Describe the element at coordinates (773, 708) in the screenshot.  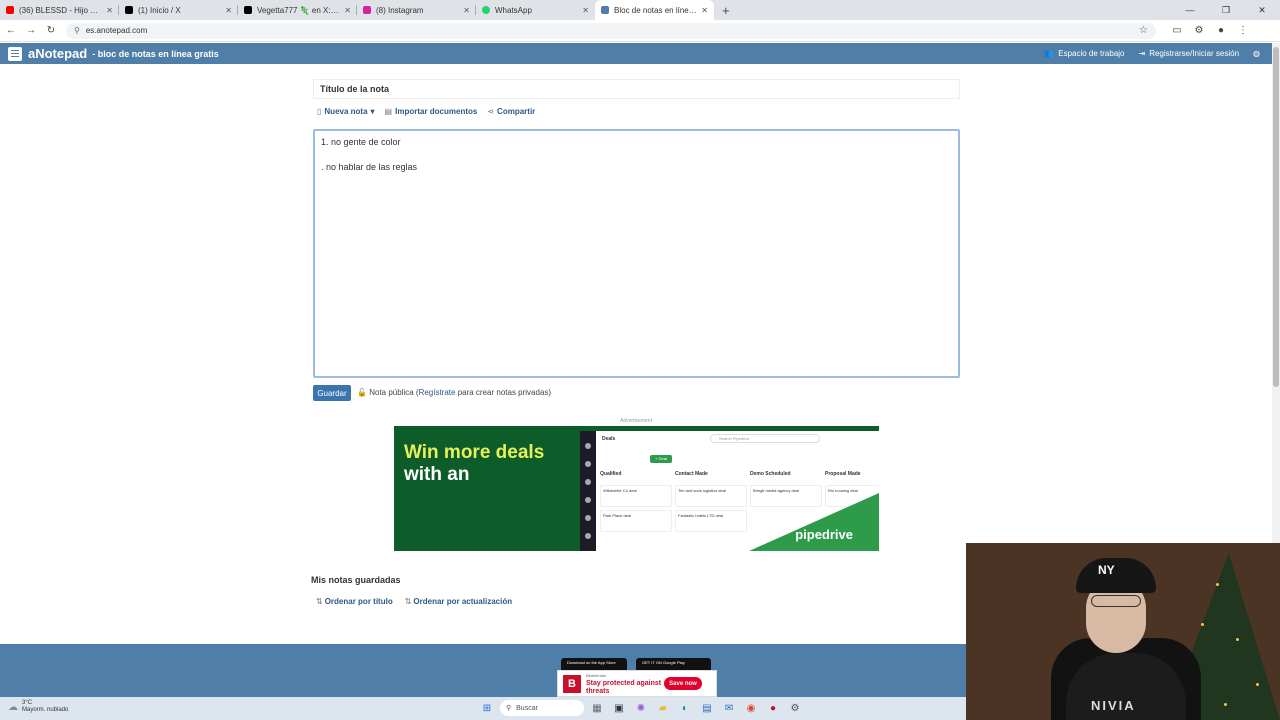
I see `app-icon: ●` at that location.